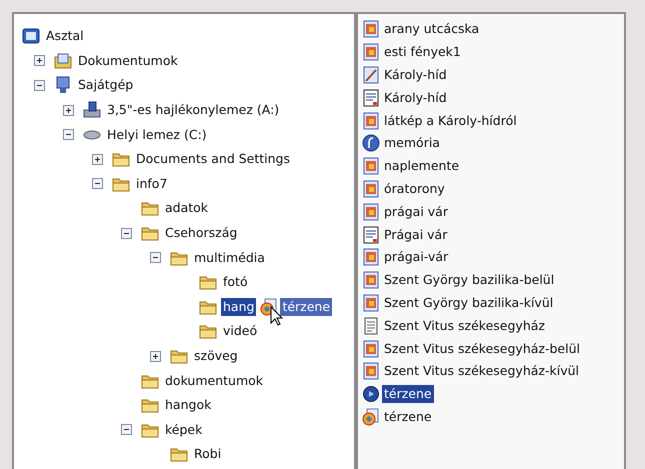 The image size is (645, 469). Describe the element at coordinates (208, 454) in the screenshot. I see `tree-item: Robi` at that location.